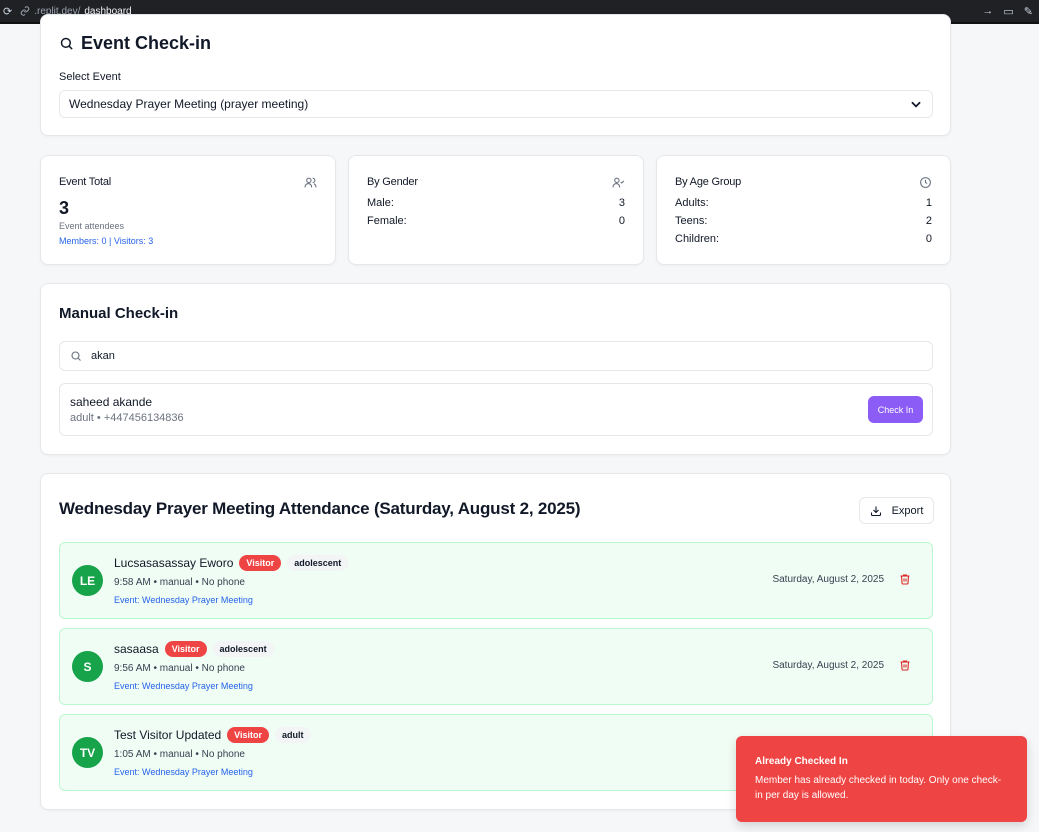 This screenshot has width=1039, height=832. Describe the element at coordinates (7, 11) in the screenshot. I see `reload-icon: ⟳` at that location.